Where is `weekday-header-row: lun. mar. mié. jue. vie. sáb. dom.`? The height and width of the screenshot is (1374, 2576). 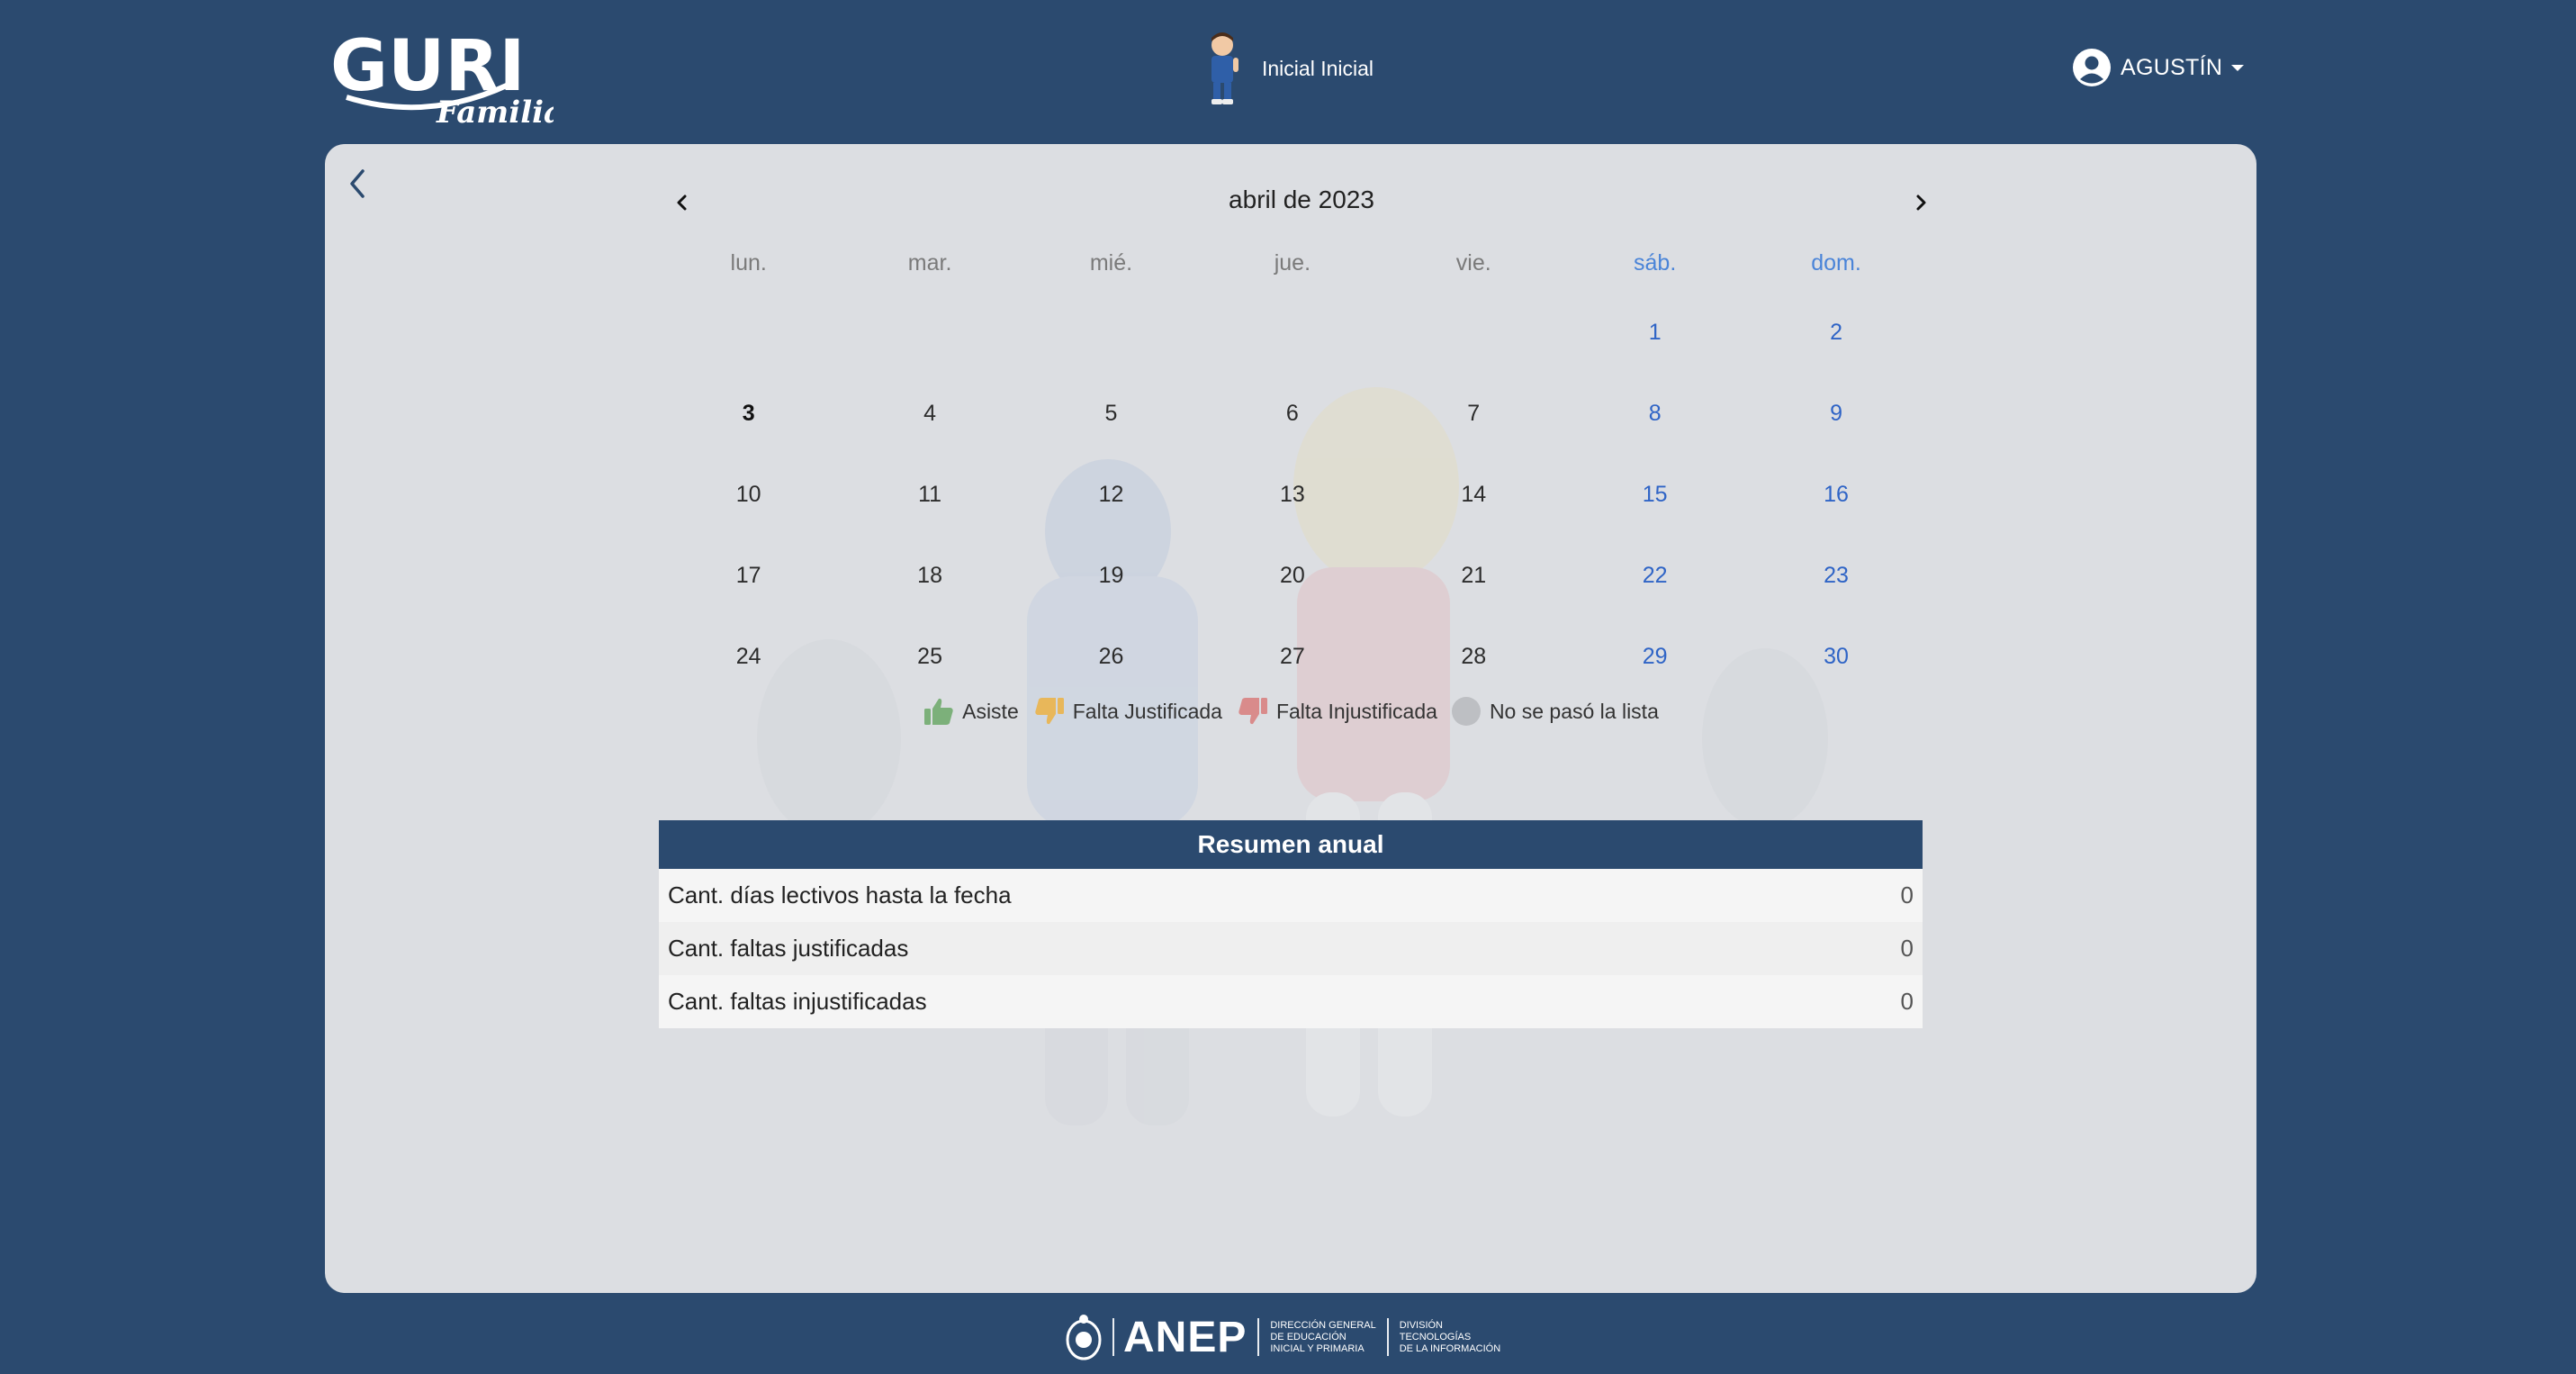 weekday-header-row: lun. mar. mié. jue. vie. sáb. dom. is located at coordinates (1292, 263).